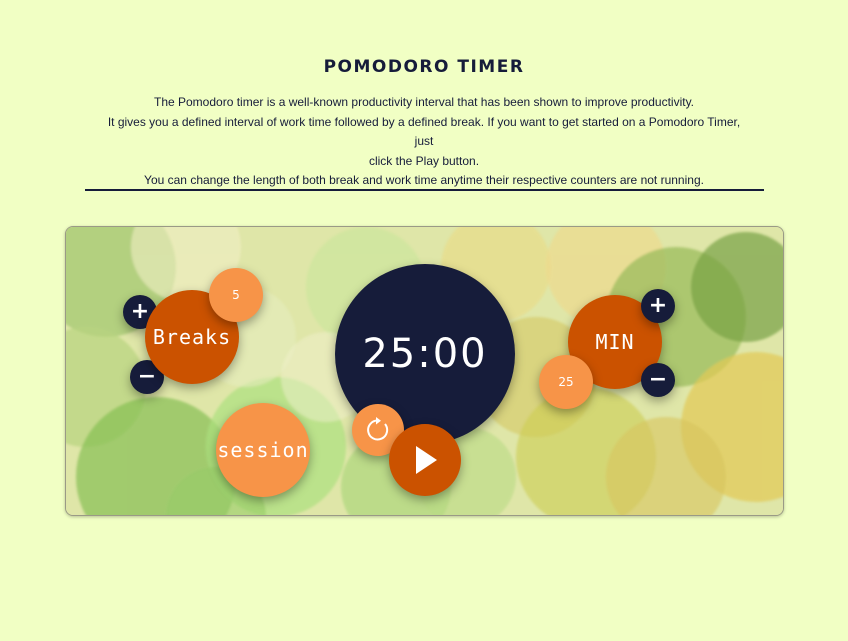 The image size is (848, 641). Describe the element at coordinates (615, 342) in the screenshot. I see `minutes-label: MIN` at that location.